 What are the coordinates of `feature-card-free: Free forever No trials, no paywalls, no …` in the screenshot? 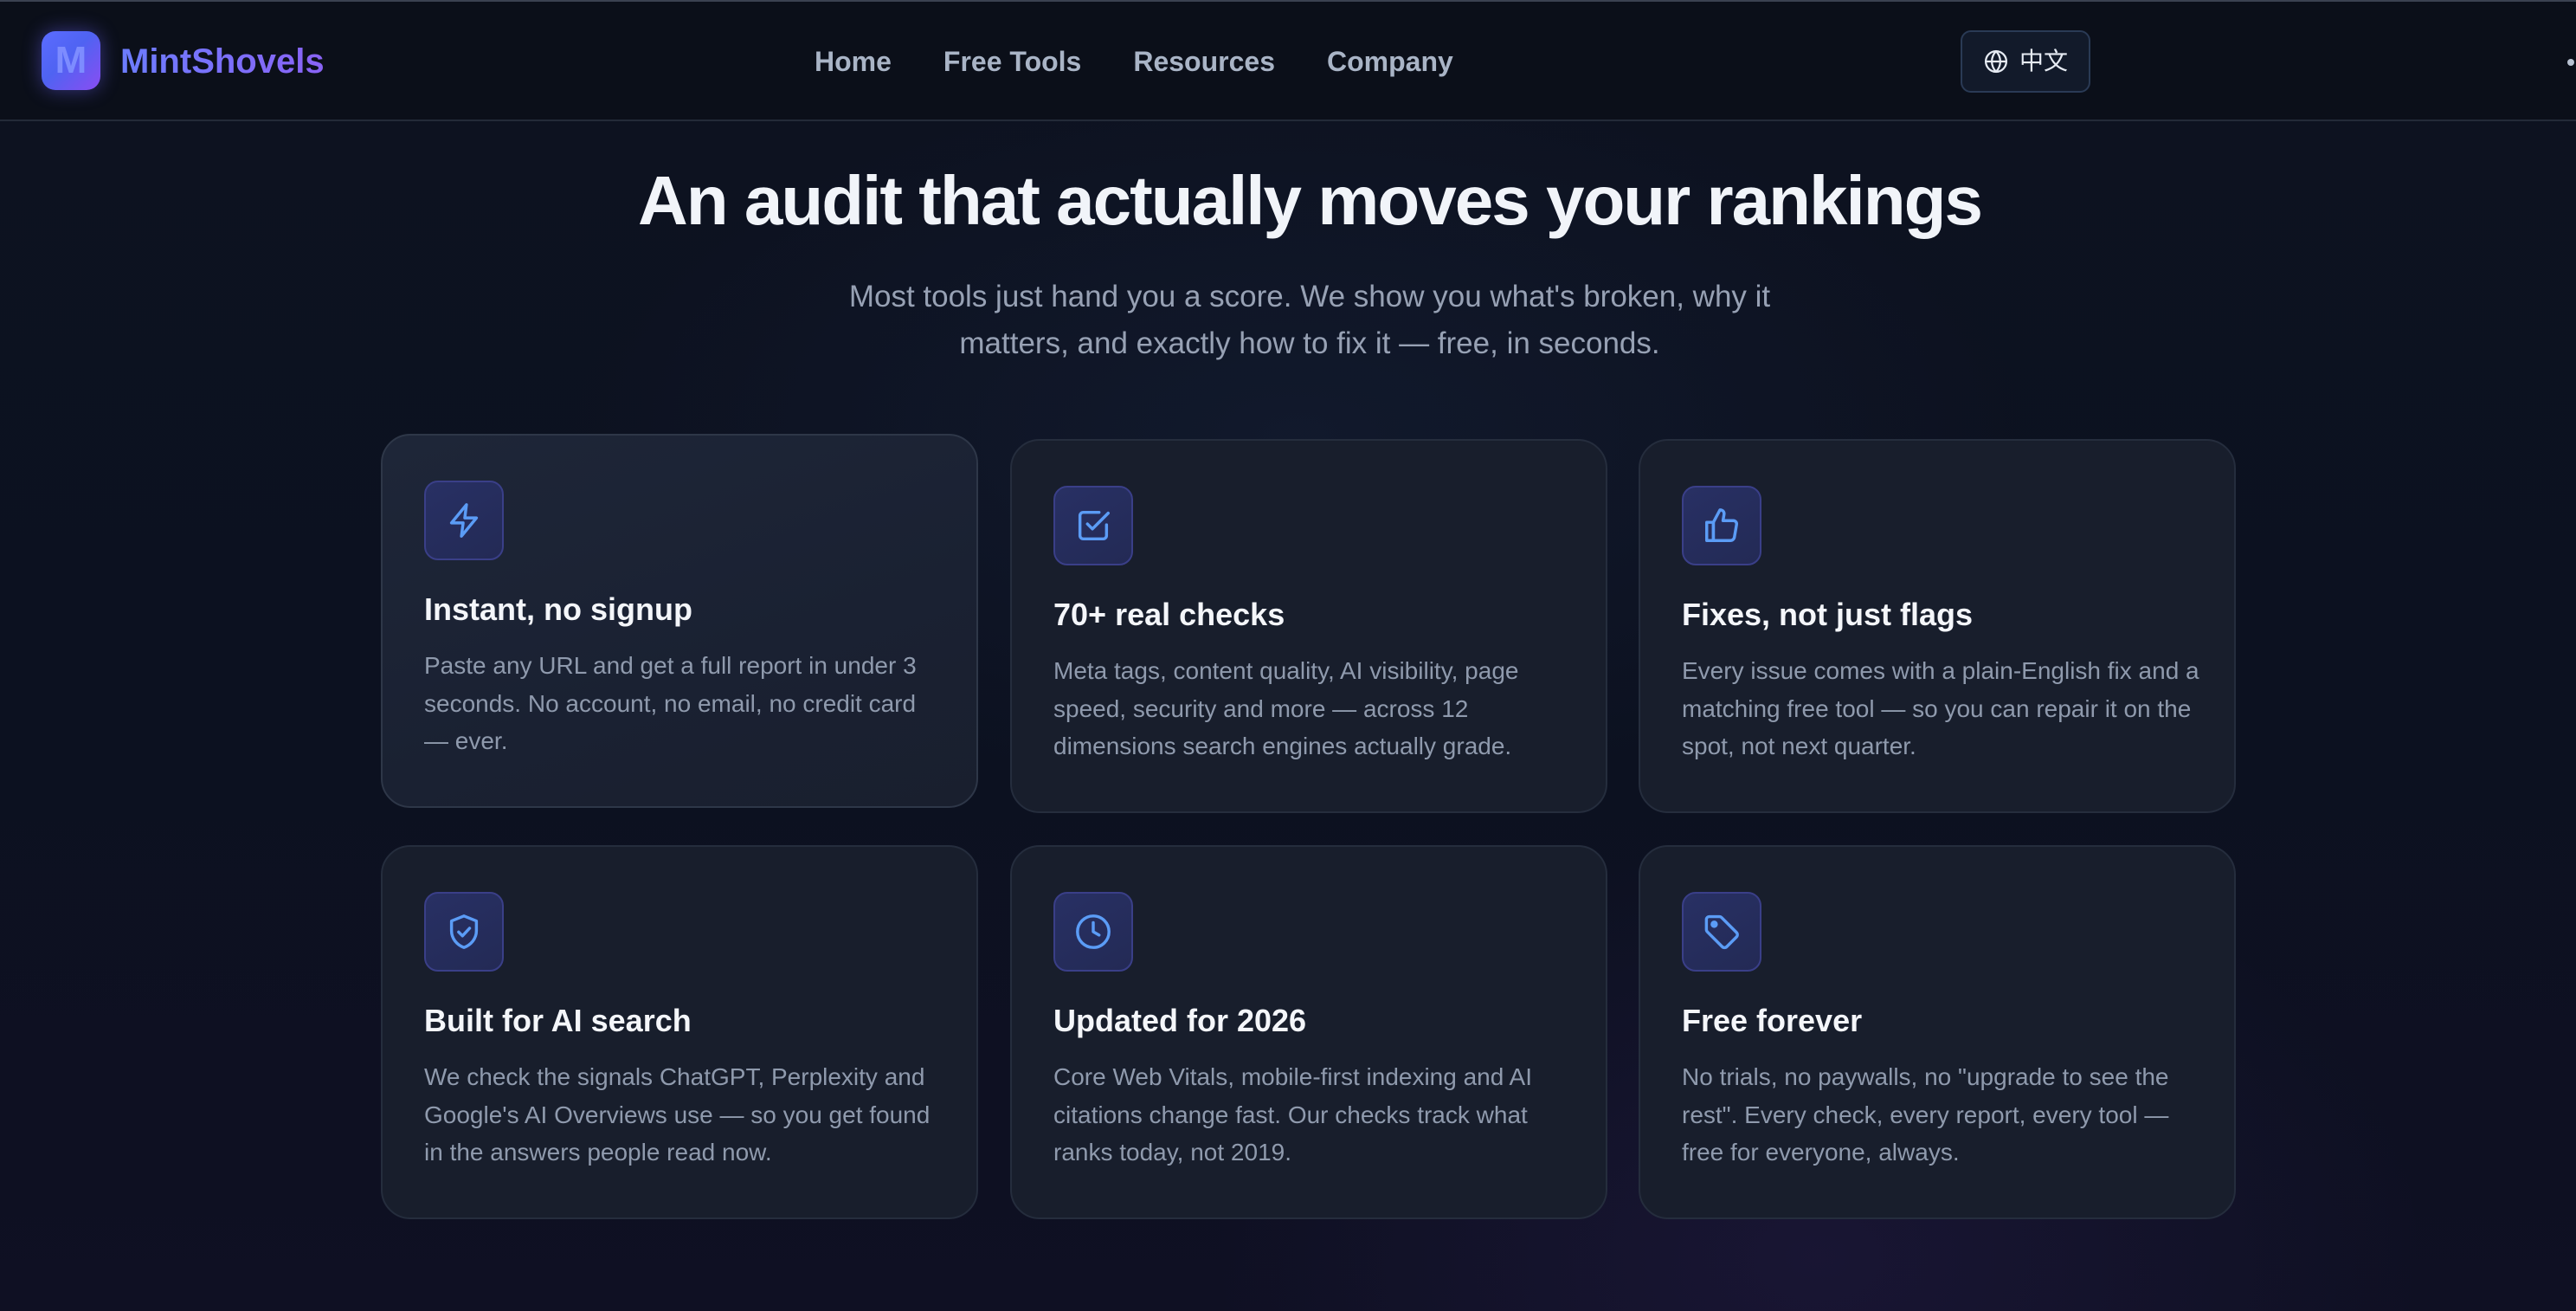 It's located at (1937, 1032).